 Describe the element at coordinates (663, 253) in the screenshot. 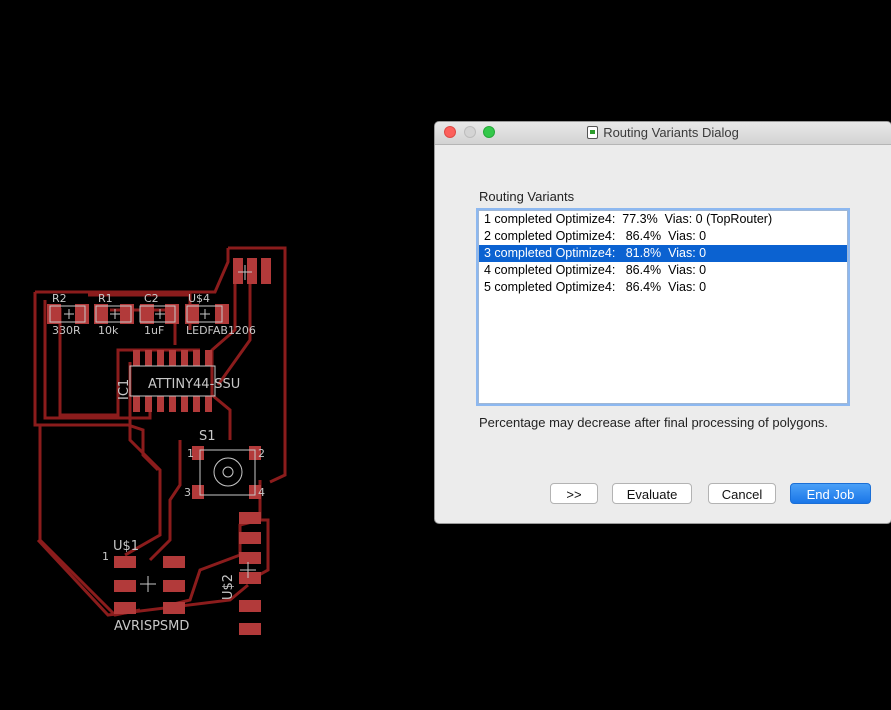

I see `variant-row-3: 3 completed Optimize4: 81.8% Vias: 0` at that location.